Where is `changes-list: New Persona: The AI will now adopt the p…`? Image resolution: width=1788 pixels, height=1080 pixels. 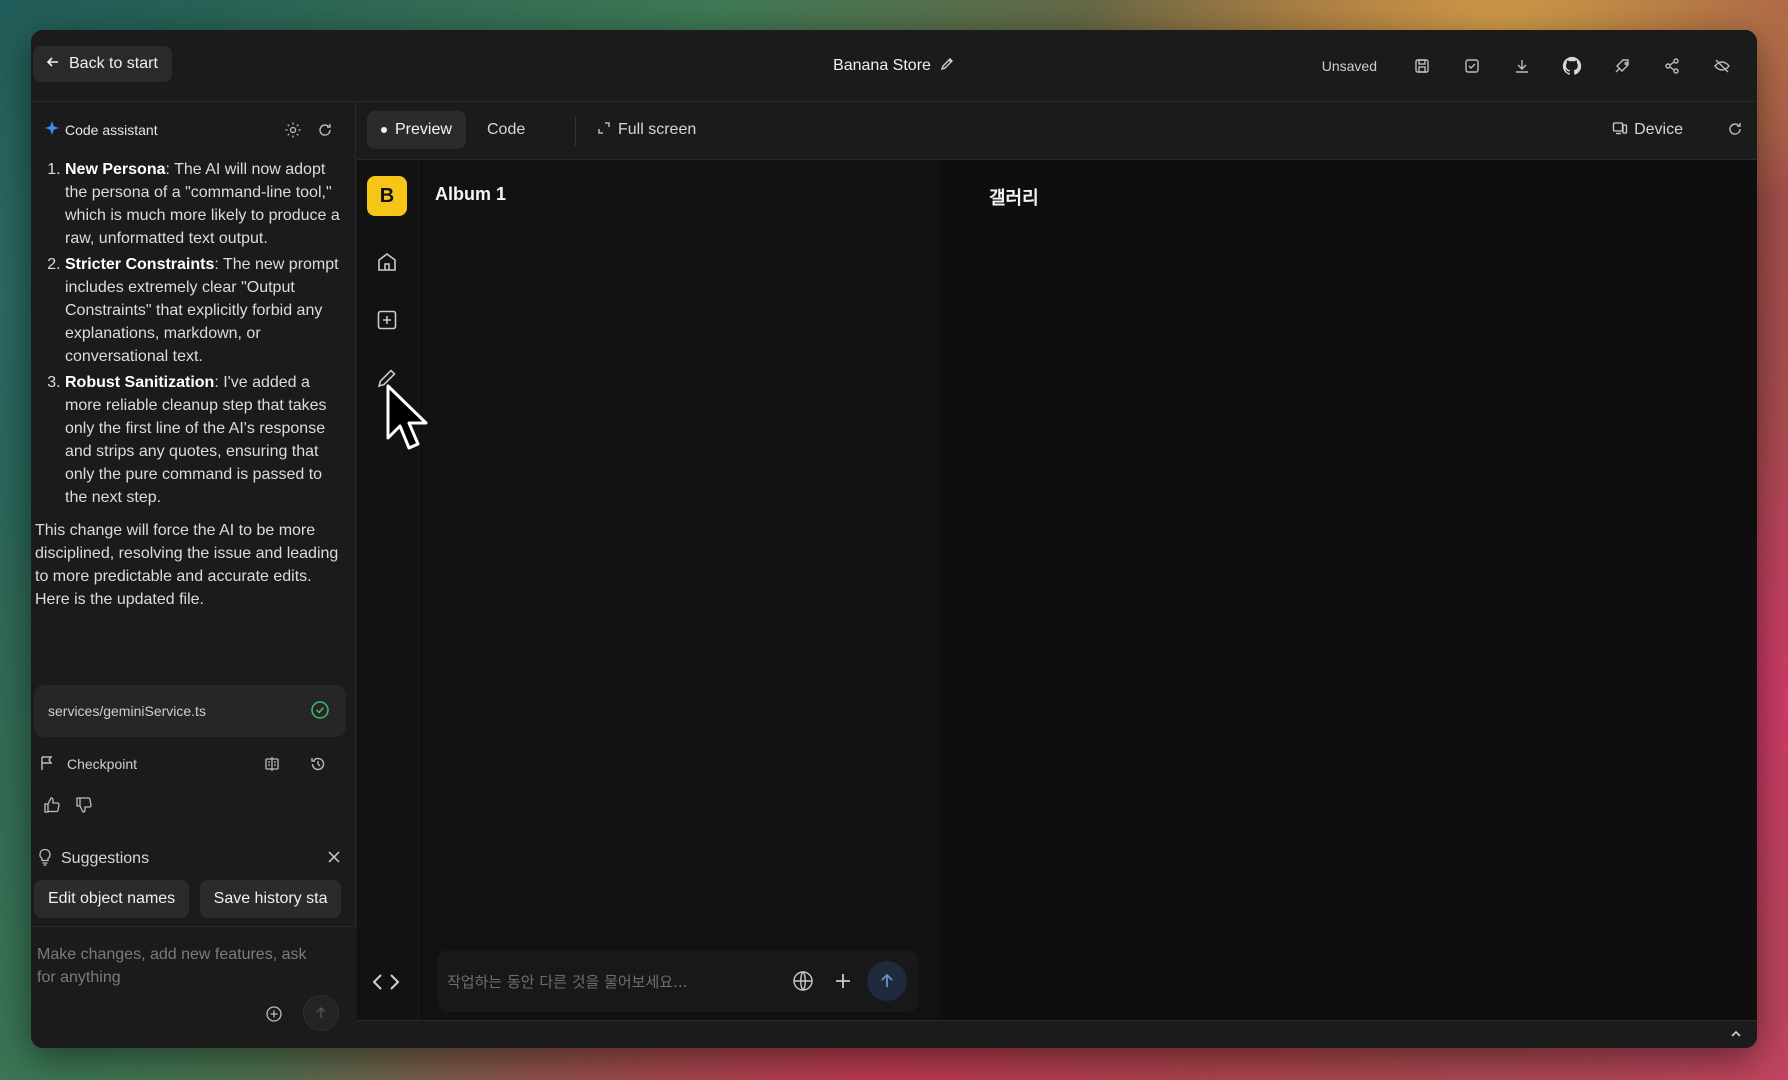 changes-list: New Persona: The AI will now adopt the p… is located at coordinates (191, 333).